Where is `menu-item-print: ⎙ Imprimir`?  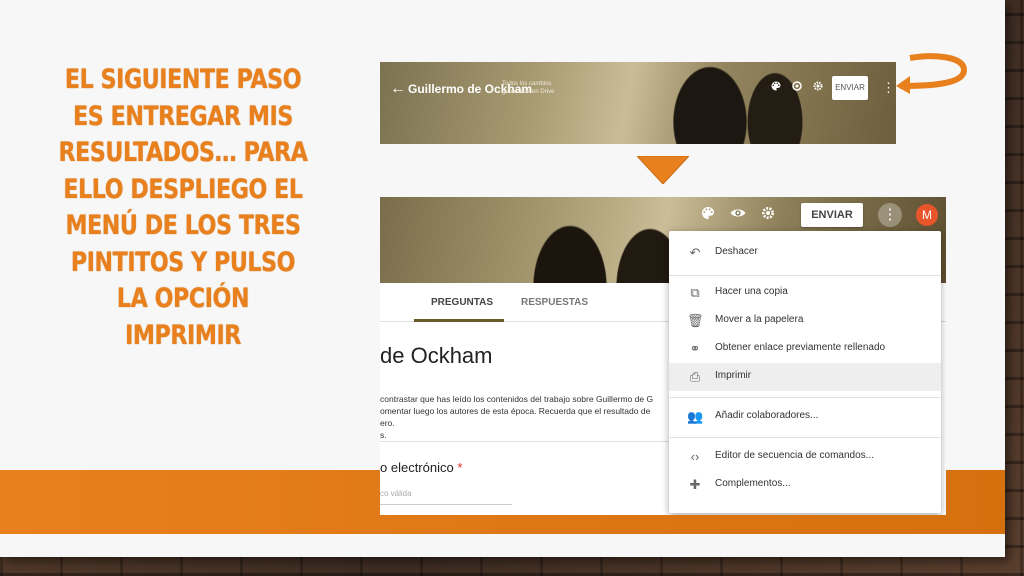
menu-item-print: ⎙ Imprimir is located at coordinates (805, 377).